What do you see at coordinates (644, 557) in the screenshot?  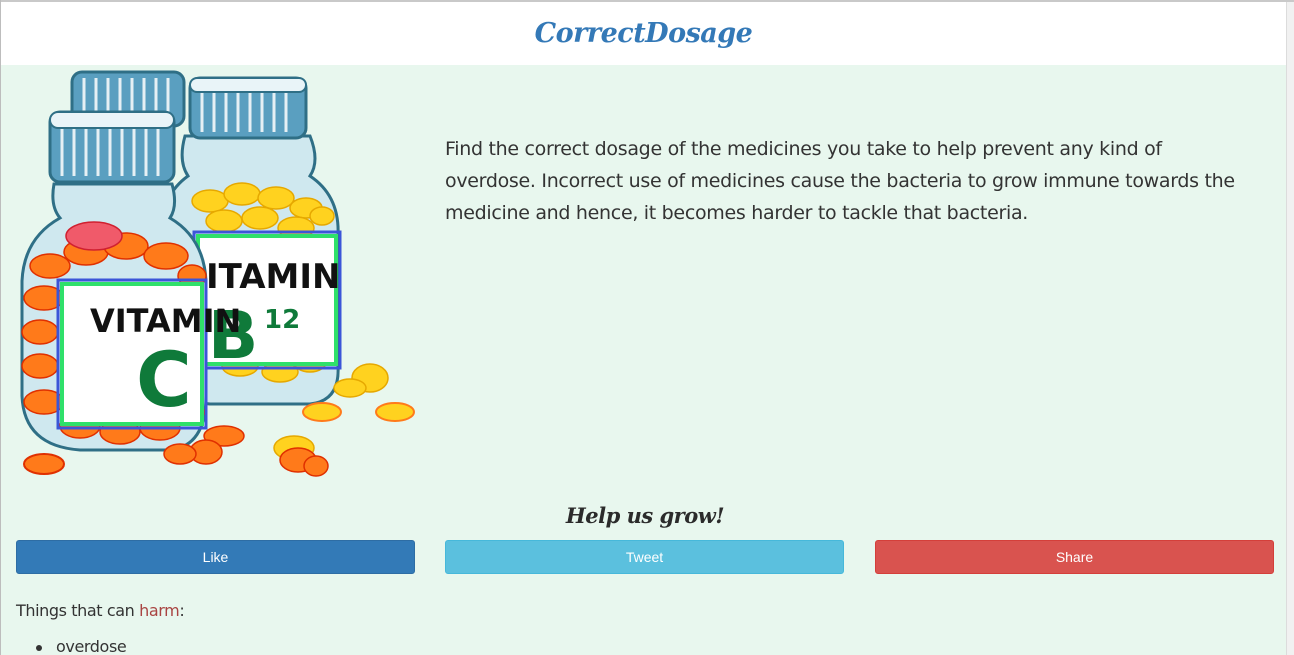 I see `tweet-button: Tweet` at bounding box center [644, 557].